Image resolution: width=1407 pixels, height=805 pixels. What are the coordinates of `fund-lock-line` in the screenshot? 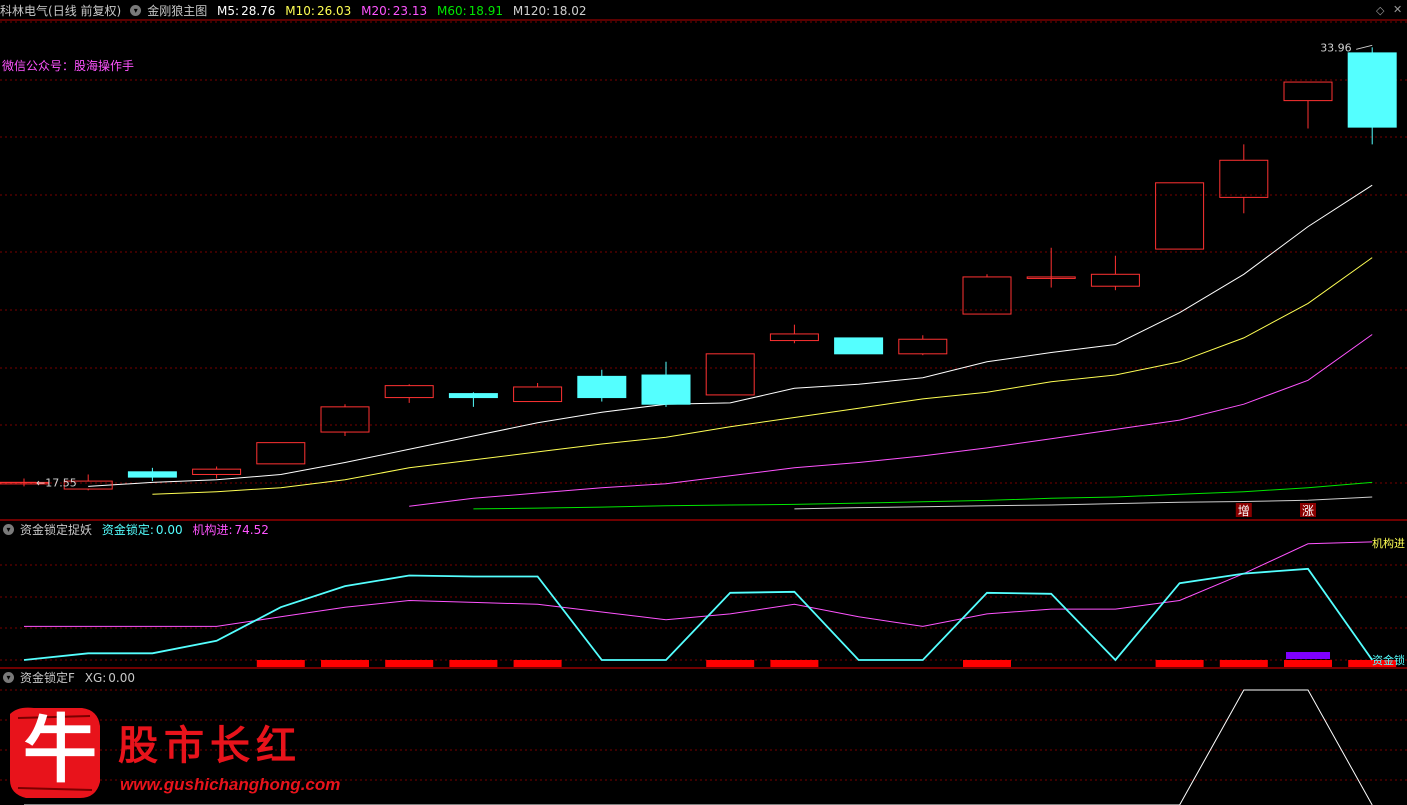 It's located at (698, 614).